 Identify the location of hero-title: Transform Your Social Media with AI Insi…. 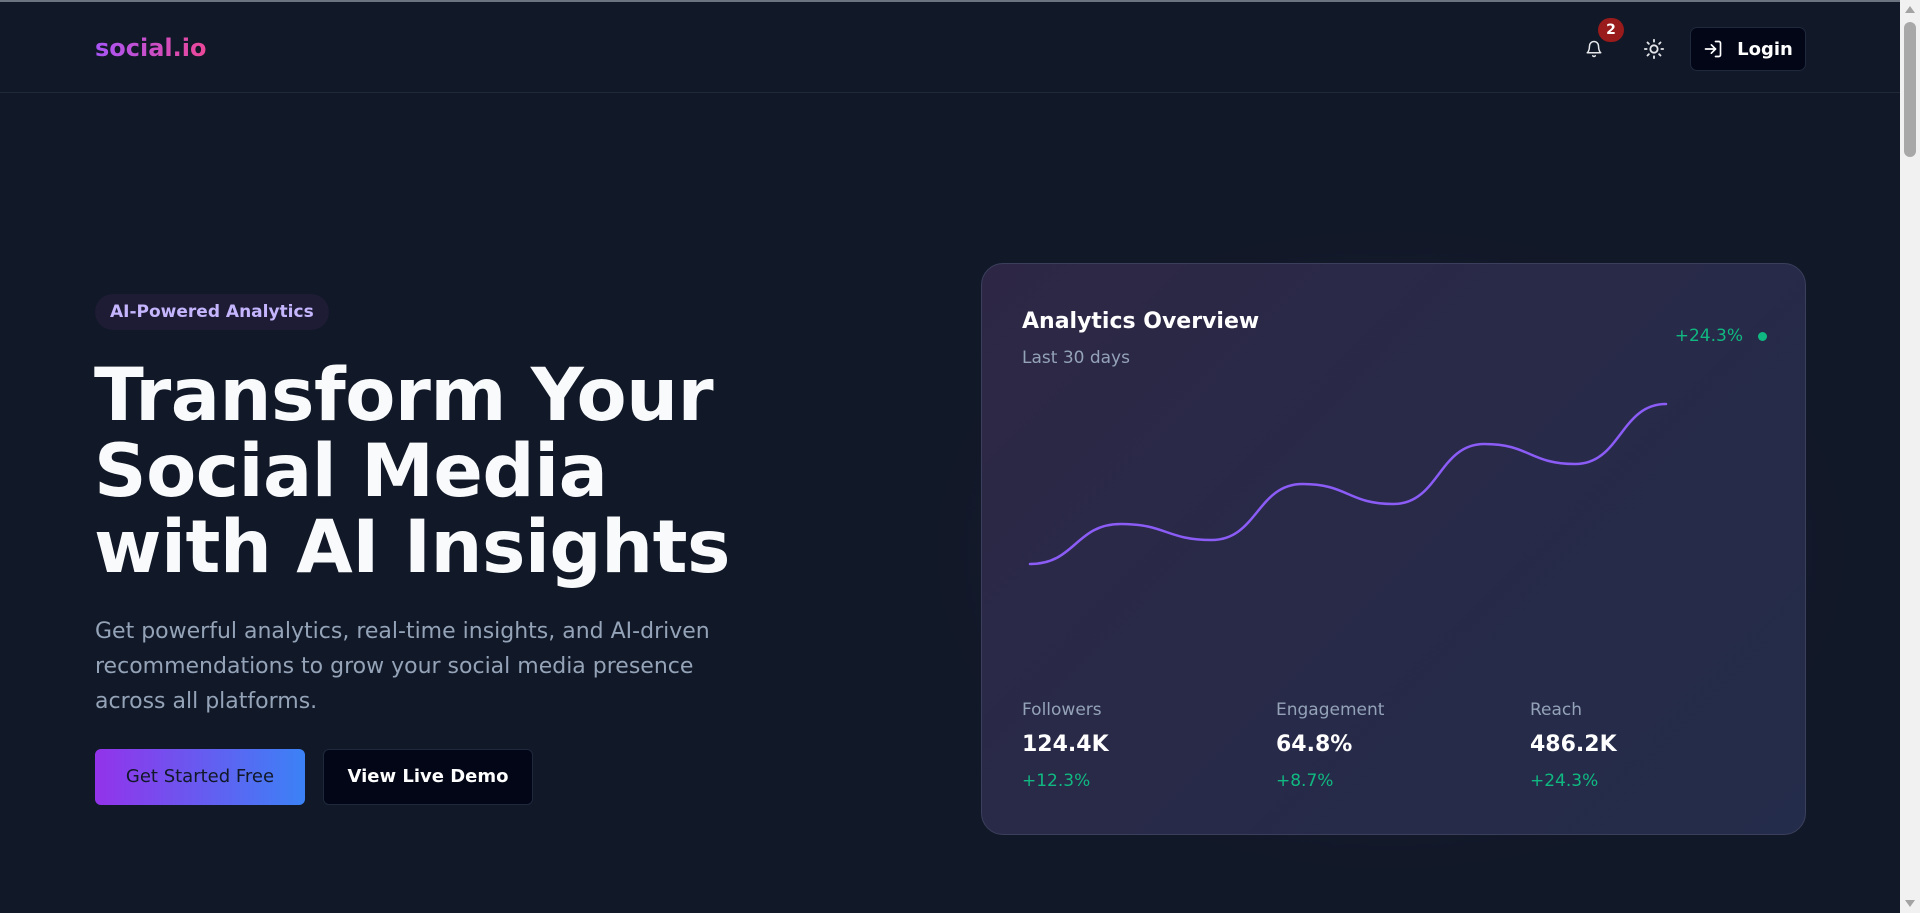
(494, 472).